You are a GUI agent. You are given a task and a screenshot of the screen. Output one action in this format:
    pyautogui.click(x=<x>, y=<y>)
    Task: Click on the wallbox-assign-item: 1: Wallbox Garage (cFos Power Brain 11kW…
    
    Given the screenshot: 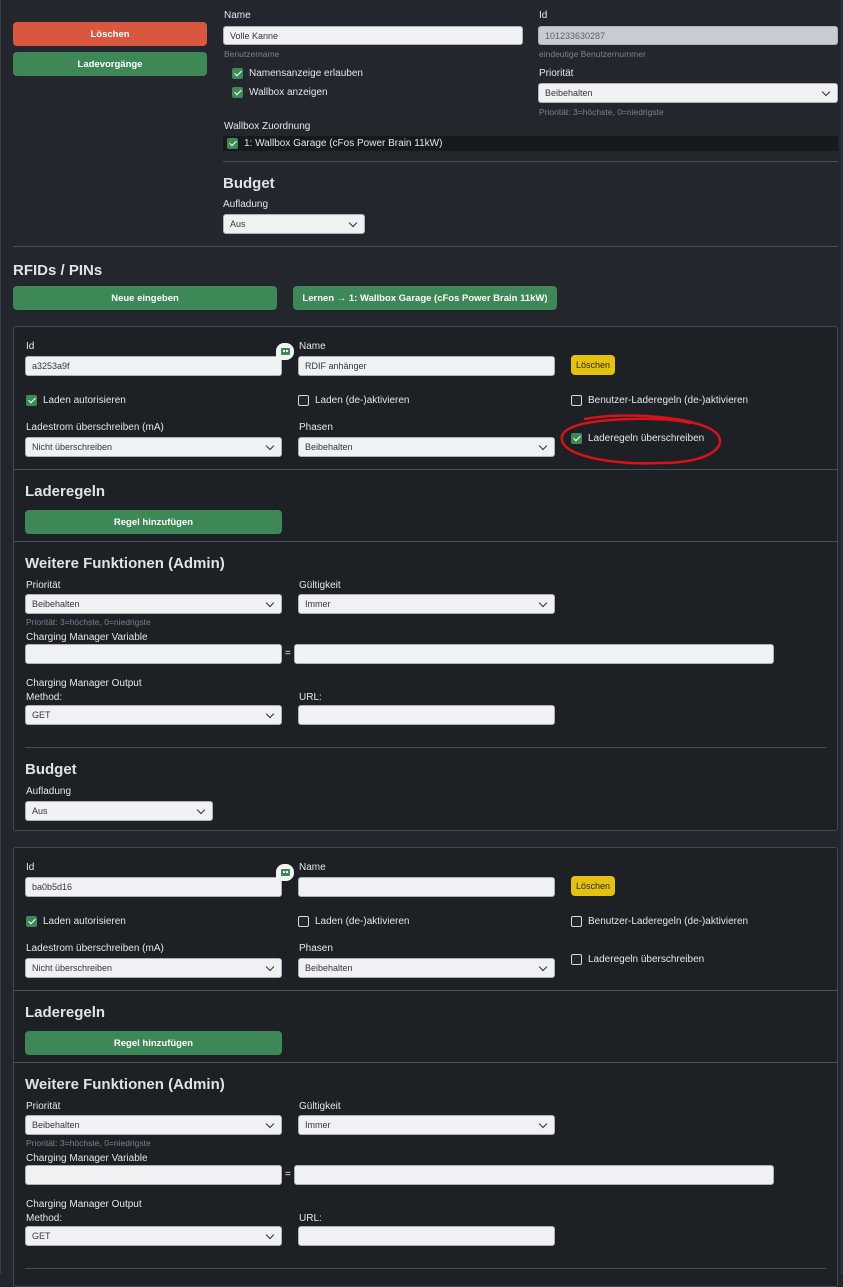 What is the action you would take?
    pyautogui.click(x=334, y=143)
    